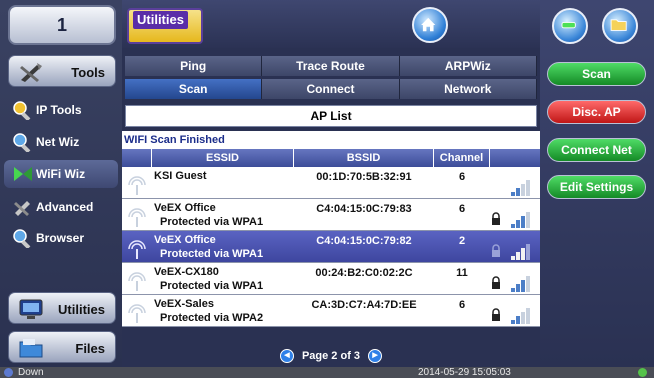 The height and width of the screenshot is (378, 654). I want to click on wifi-wiz-icon, so click(23, 174).